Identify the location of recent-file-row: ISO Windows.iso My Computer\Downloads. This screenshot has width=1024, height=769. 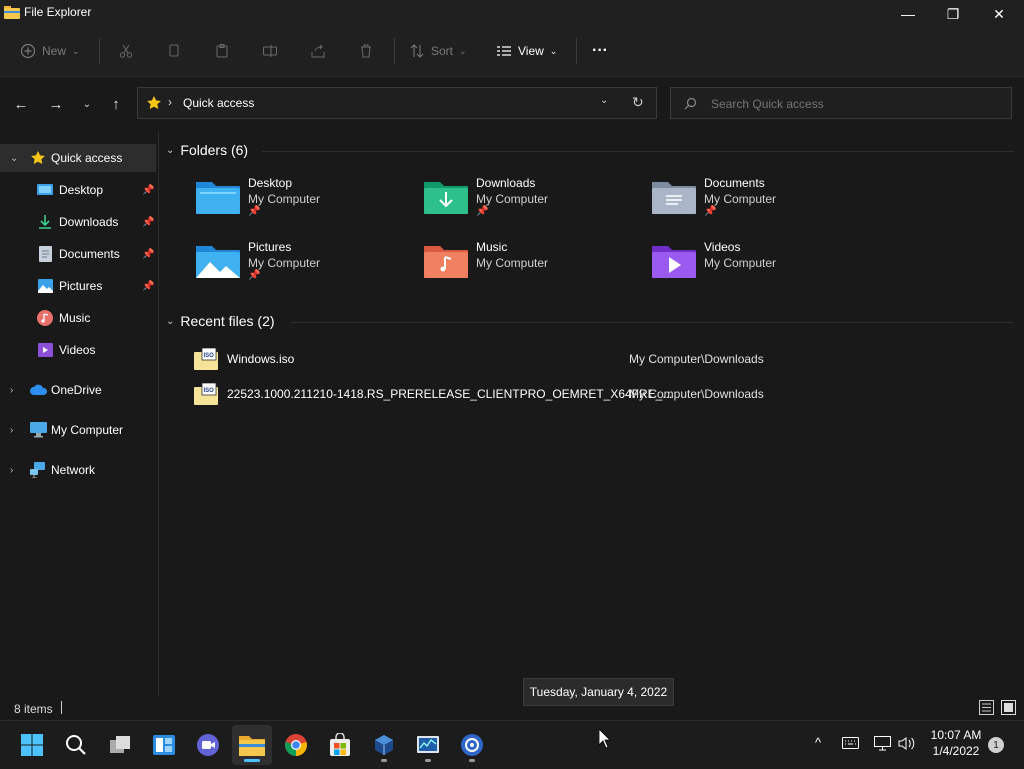
(602, 359).